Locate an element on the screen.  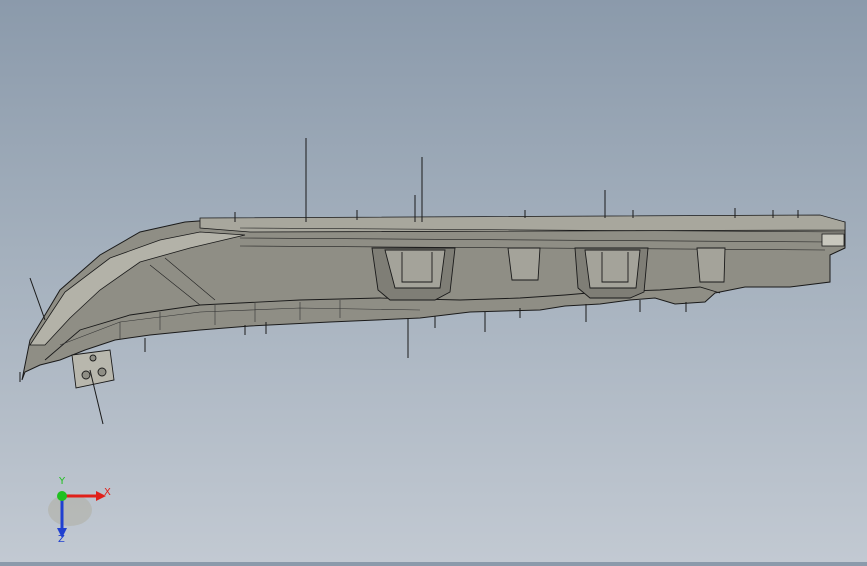
top-flange is located at coordinates (522, 223).